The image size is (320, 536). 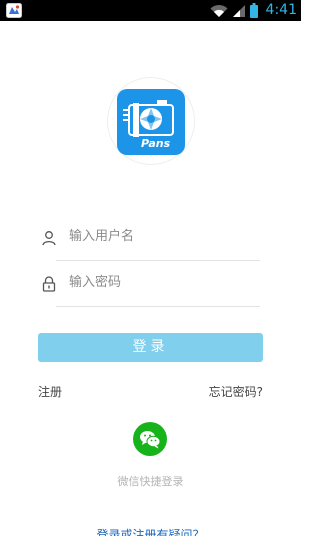 I want to click on help-link: 登录或注册有疑问？, so click(x=150, y=531).